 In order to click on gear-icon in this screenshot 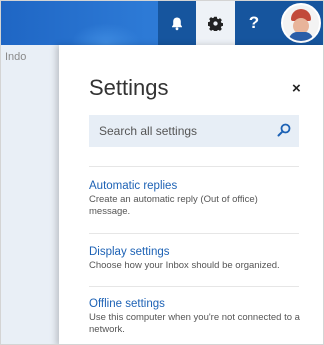, I will do `click(215, 23)`.